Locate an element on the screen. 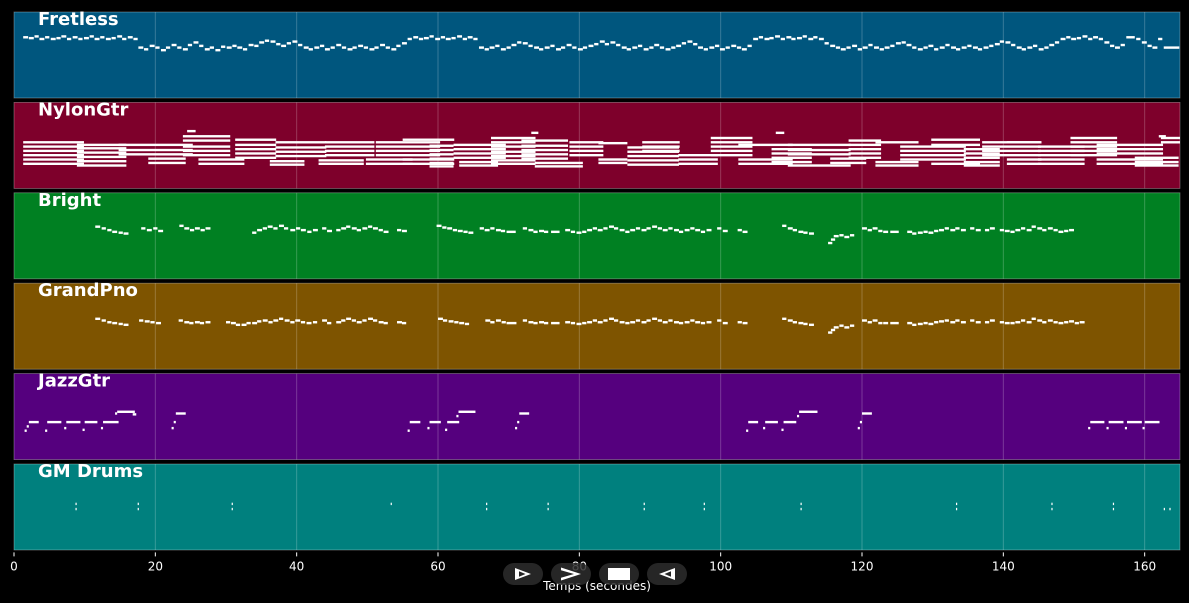 The height and width of the screenshot is (603, 1189). stop-icon is located at coordinates (619, 574).